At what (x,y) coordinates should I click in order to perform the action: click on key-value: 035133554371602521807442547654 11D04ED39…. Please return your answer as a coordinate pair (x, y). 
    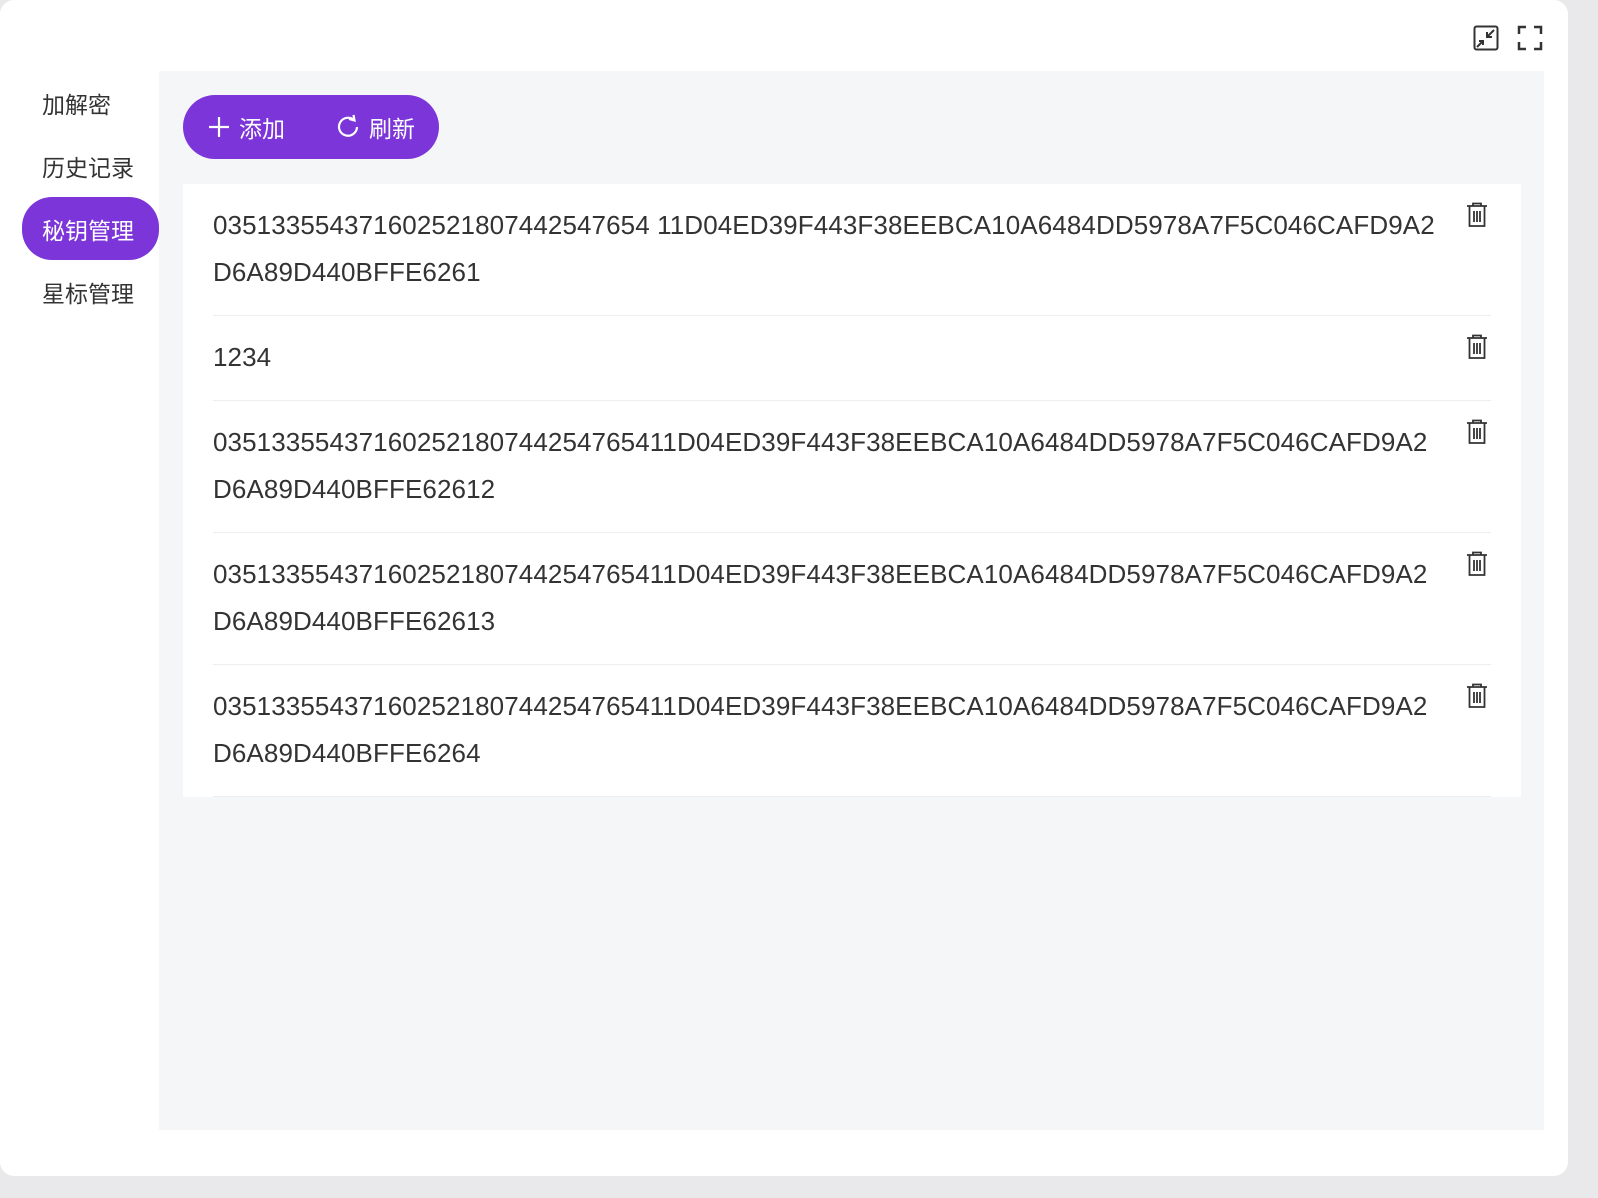
    Looking at the image, I should click on (824, 248).